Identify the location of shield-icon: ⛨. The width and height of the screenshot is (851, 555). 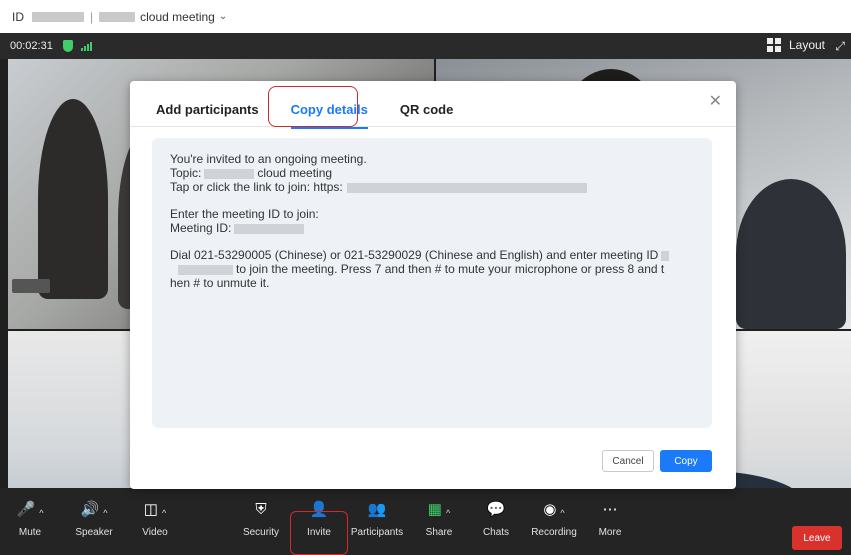
(261, 509).